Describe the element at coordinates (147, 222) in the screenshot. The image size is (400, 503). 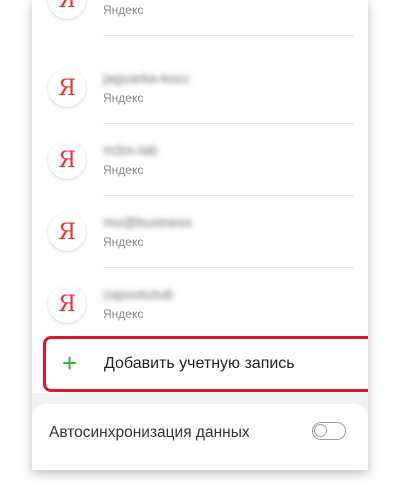
I see `account-name: mo@business` at that location.